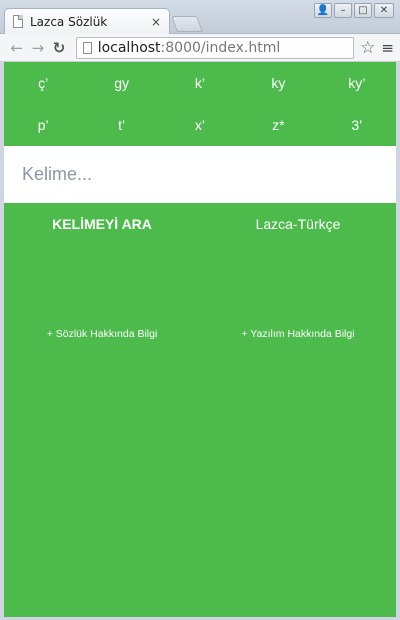 The width and height of the screenshot is (400, 620). Describe the element at coordinates (357, 83) in the screenshot. I see `key-ky-ejective: ky’` at that location.